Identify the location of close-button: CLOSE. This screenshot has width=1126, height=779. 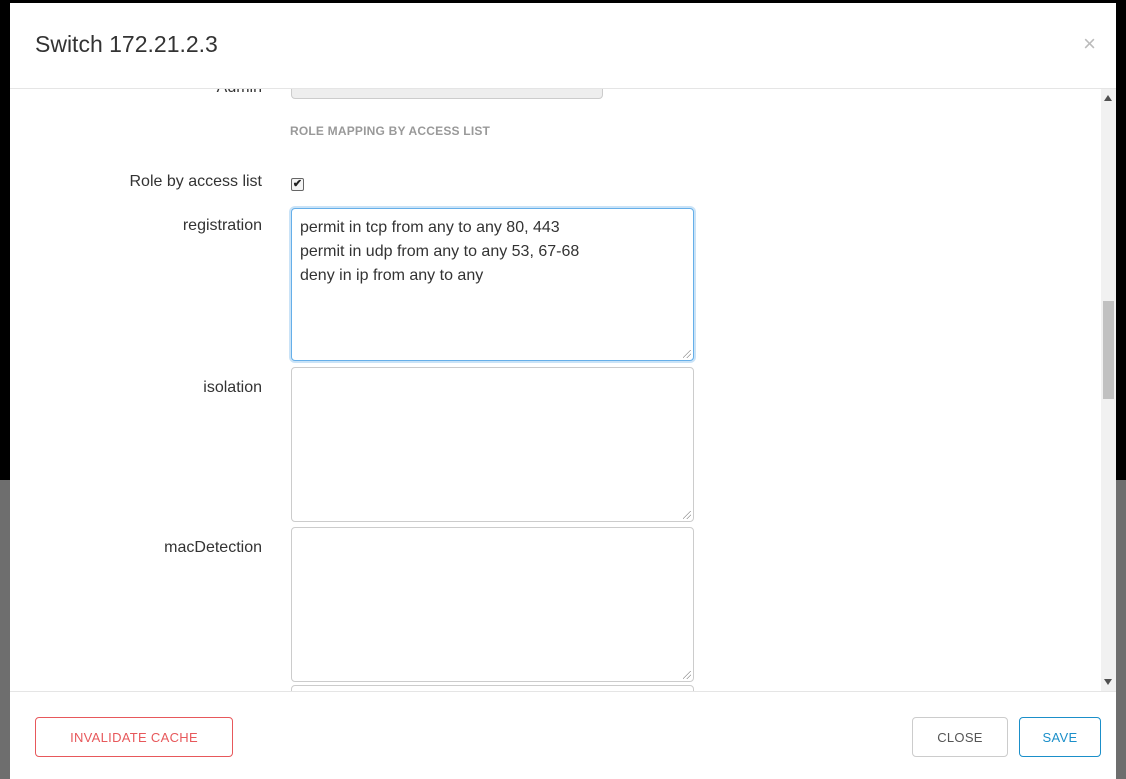
(960, 737).